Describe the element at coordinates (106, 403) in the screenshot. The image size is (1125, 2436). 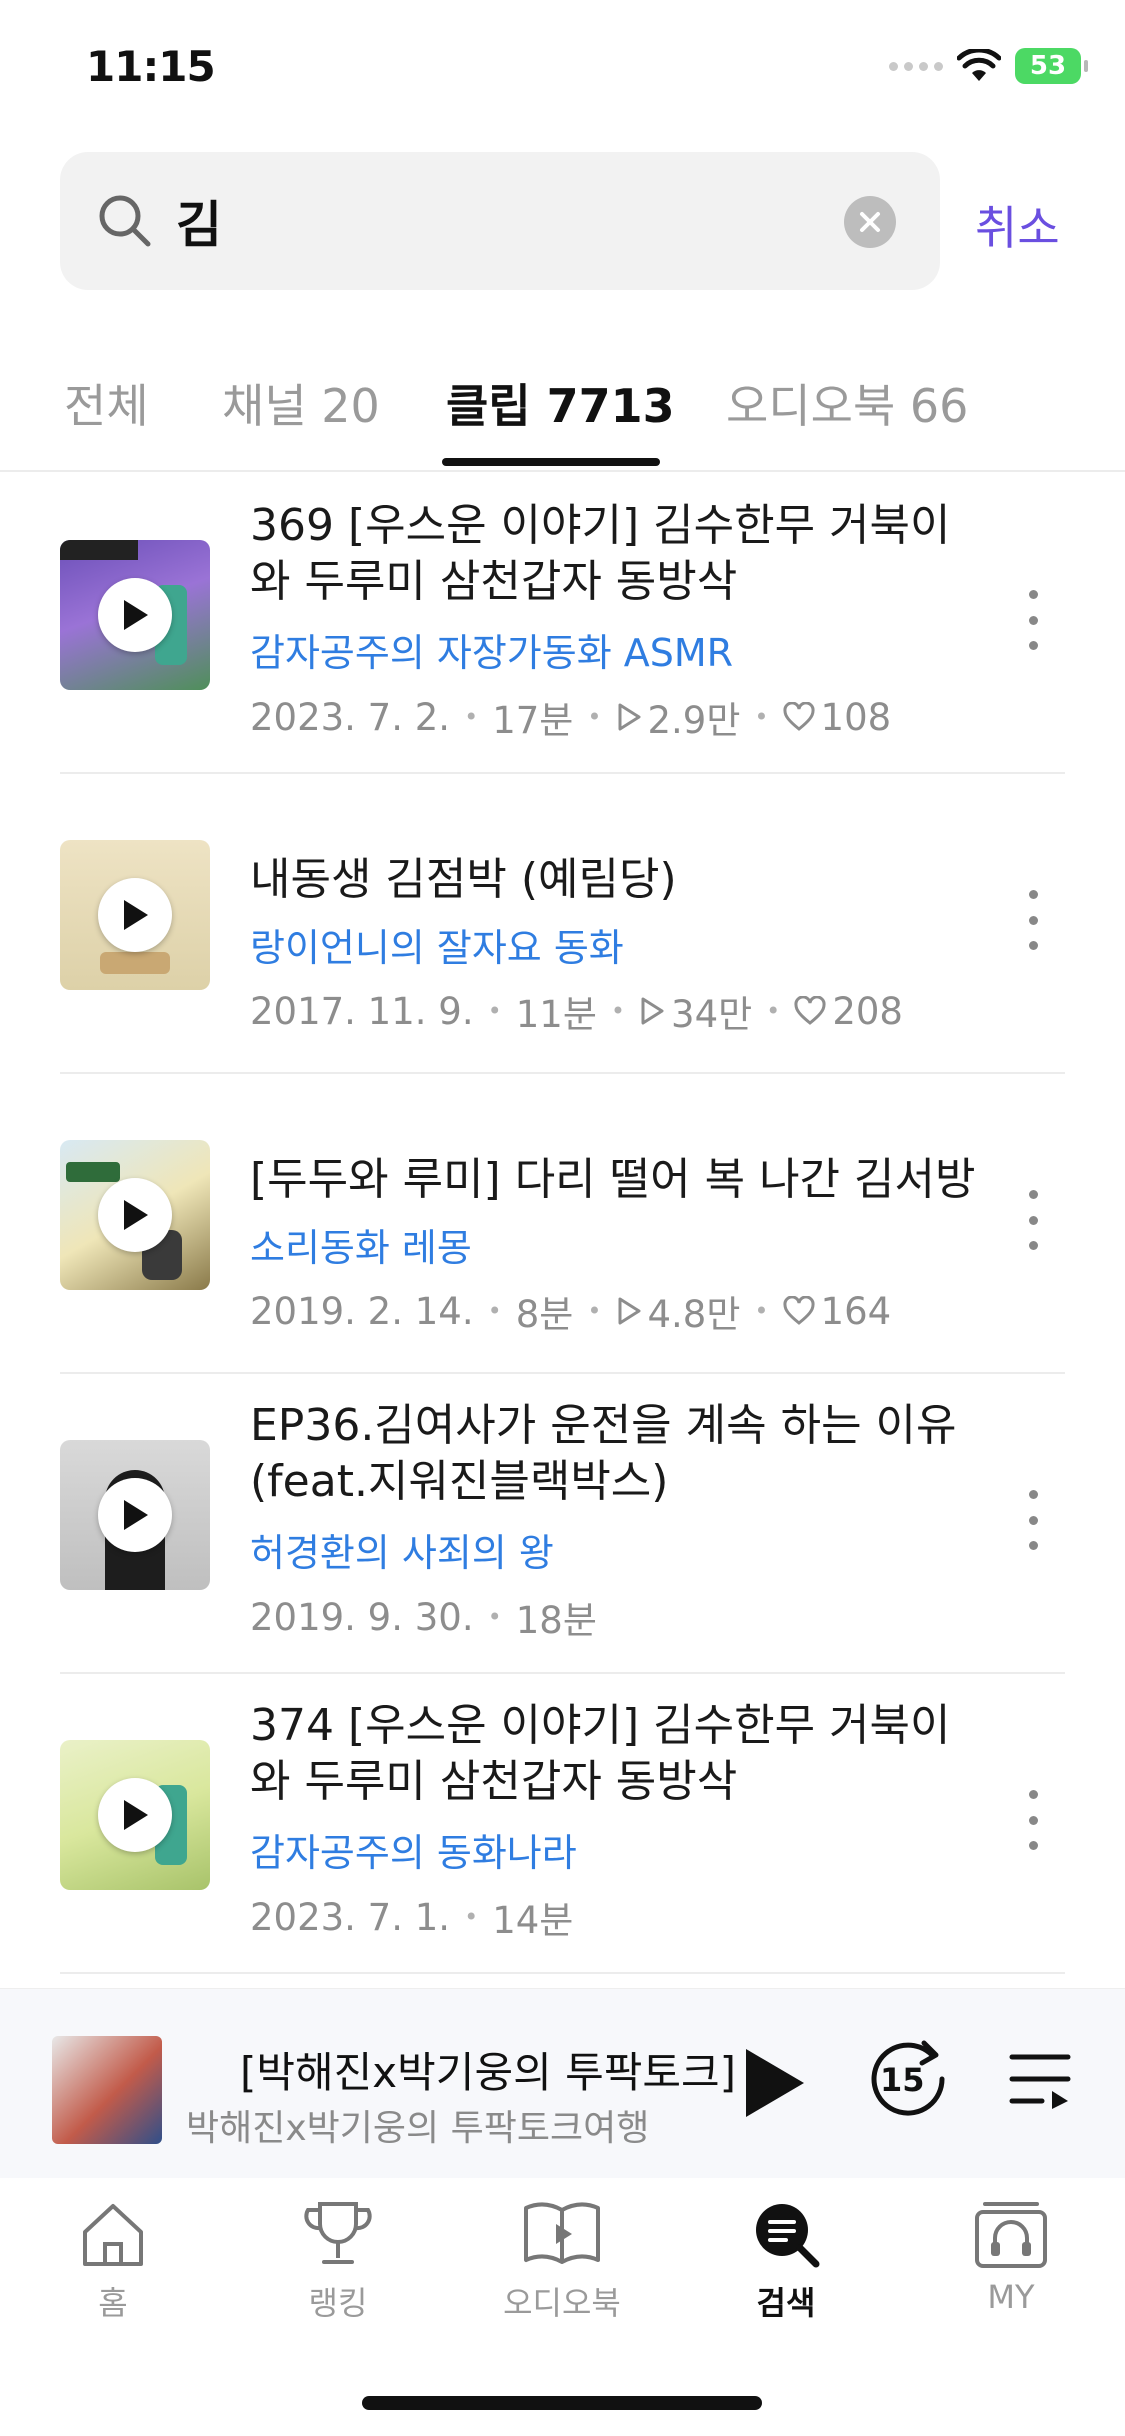
I see `tab-all: 전체` at that location.